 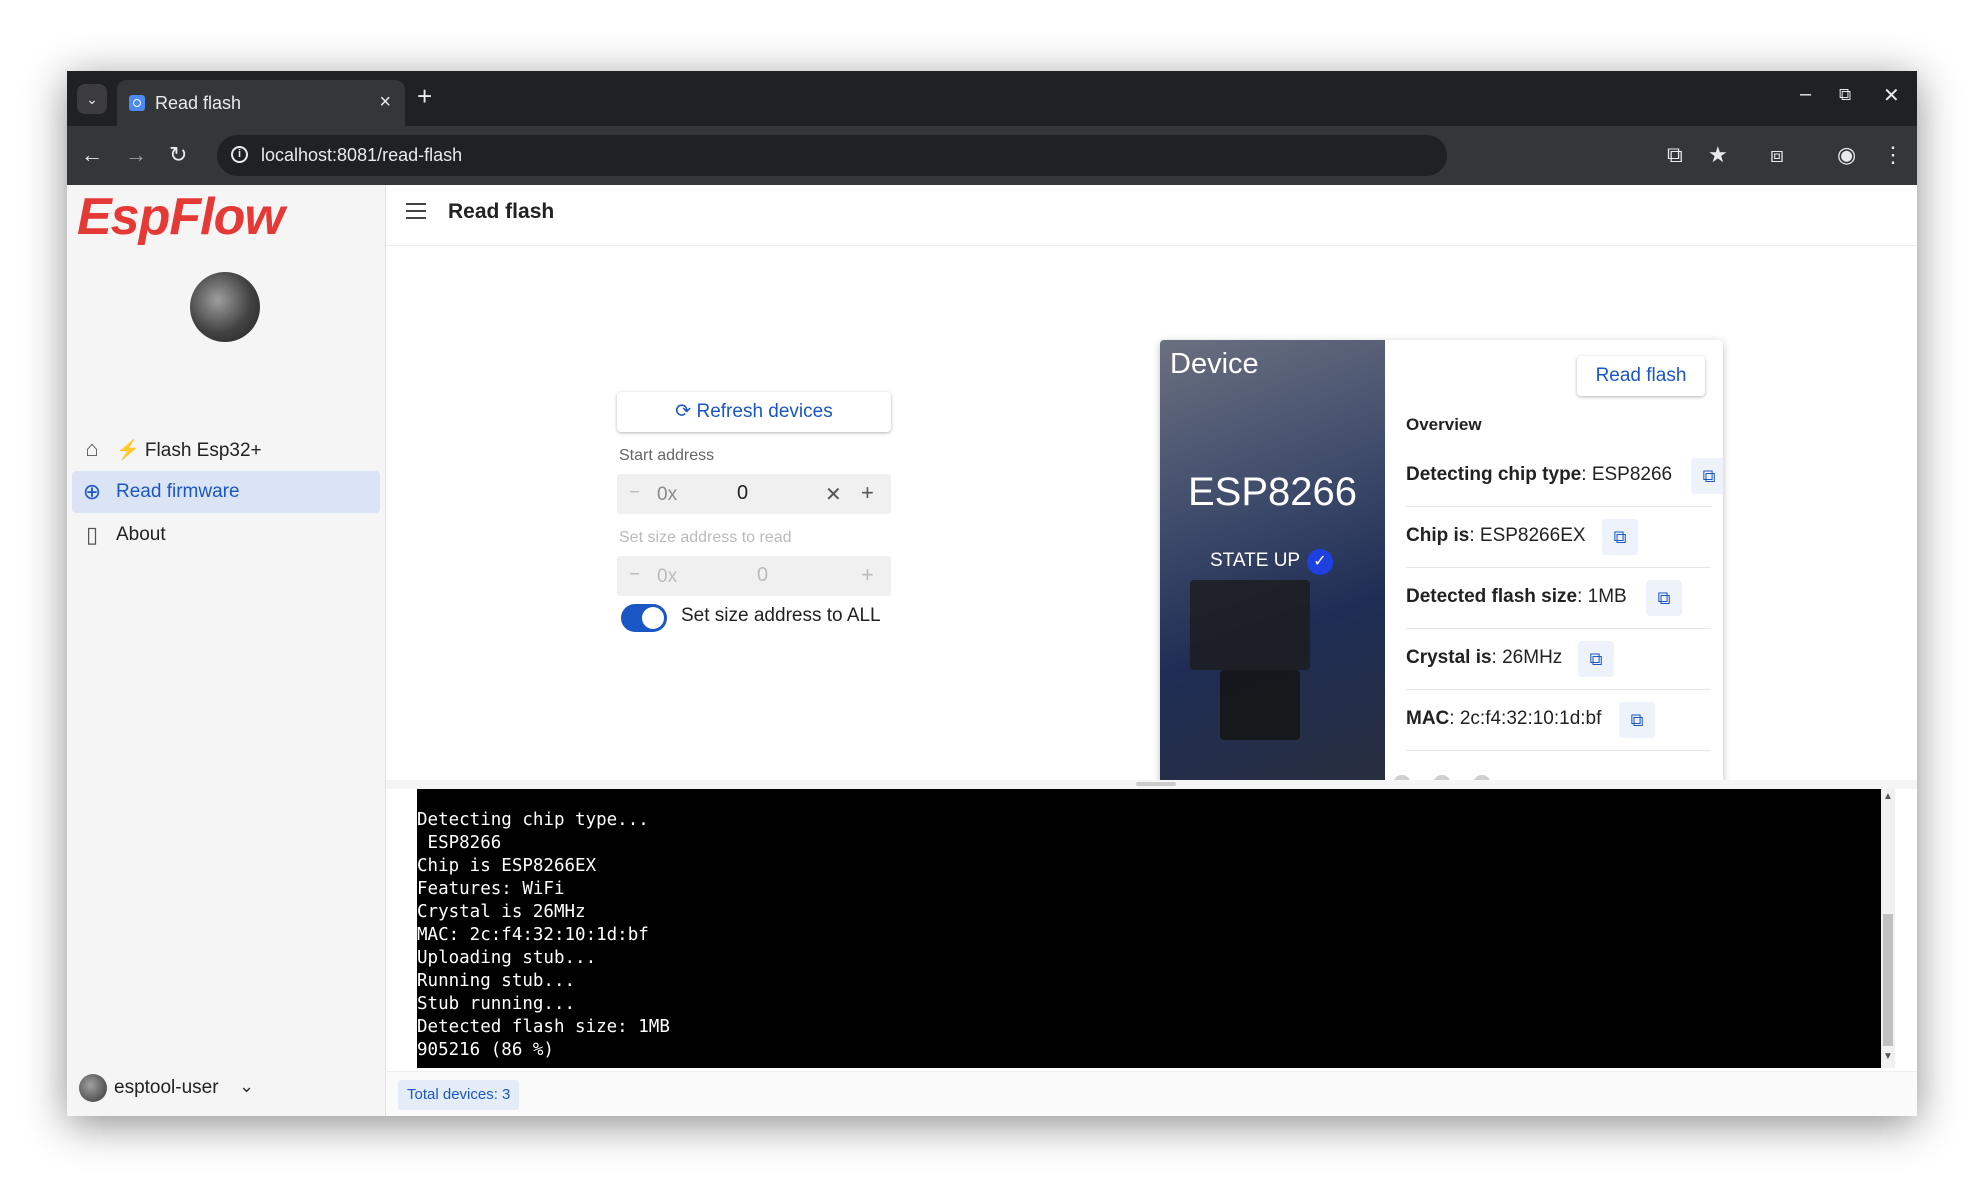 I want to click on window-close-icon: ✕, so click(x=1891, y=95).